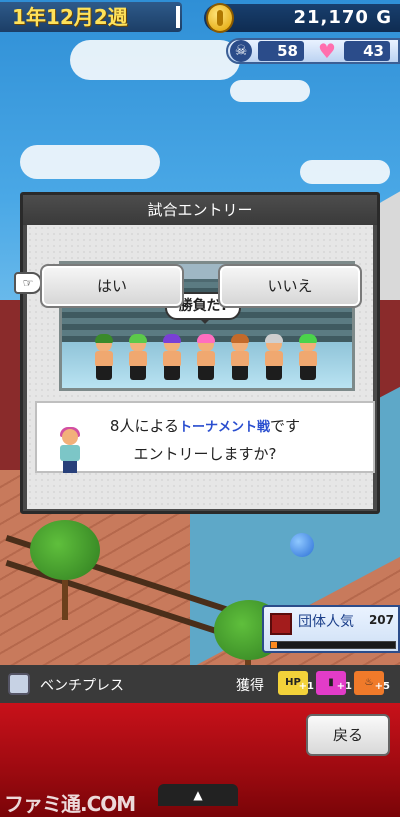  What do you see at coordinates (285, 426) in the screenshot?
I see `message-text: です` at bounding box center [285, 426].